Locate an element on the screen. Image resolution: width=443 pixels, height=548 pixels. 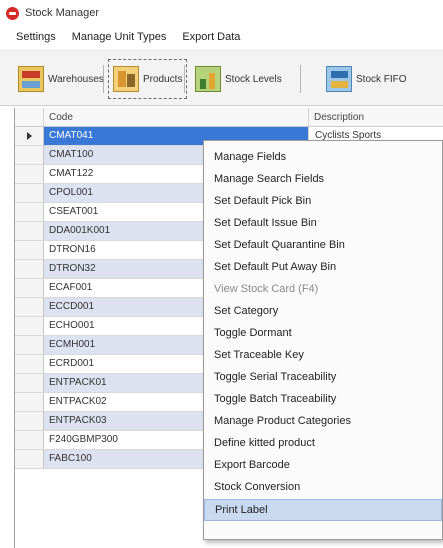
menu-item-manage-search-fields: Manage Search Fields is located at coordinates (323, 179).